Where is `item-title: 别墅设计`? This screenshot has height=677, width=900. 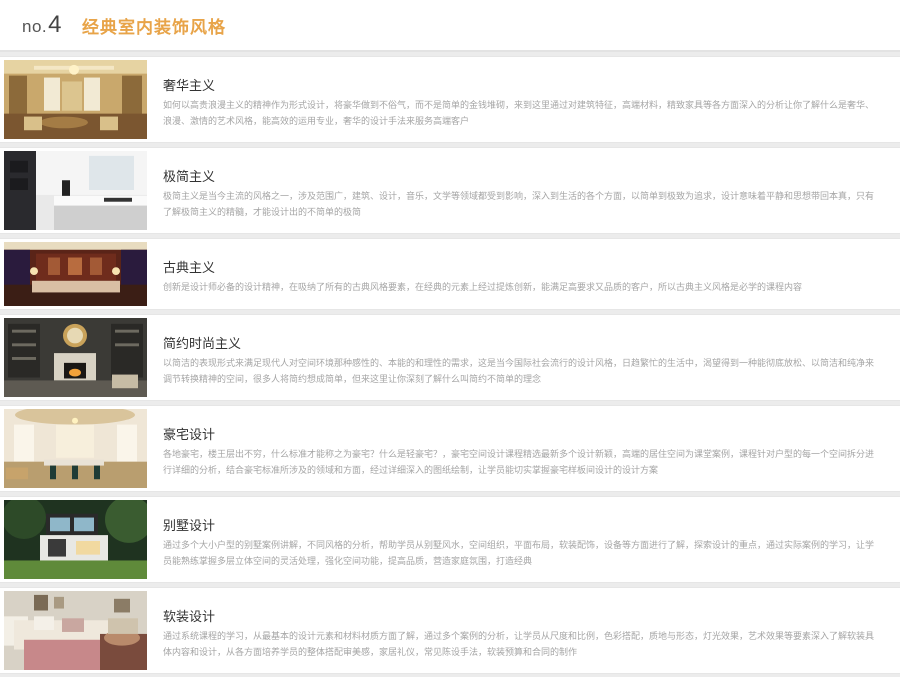
item-title: 别墅设计 is located at coordinates (189, 524).